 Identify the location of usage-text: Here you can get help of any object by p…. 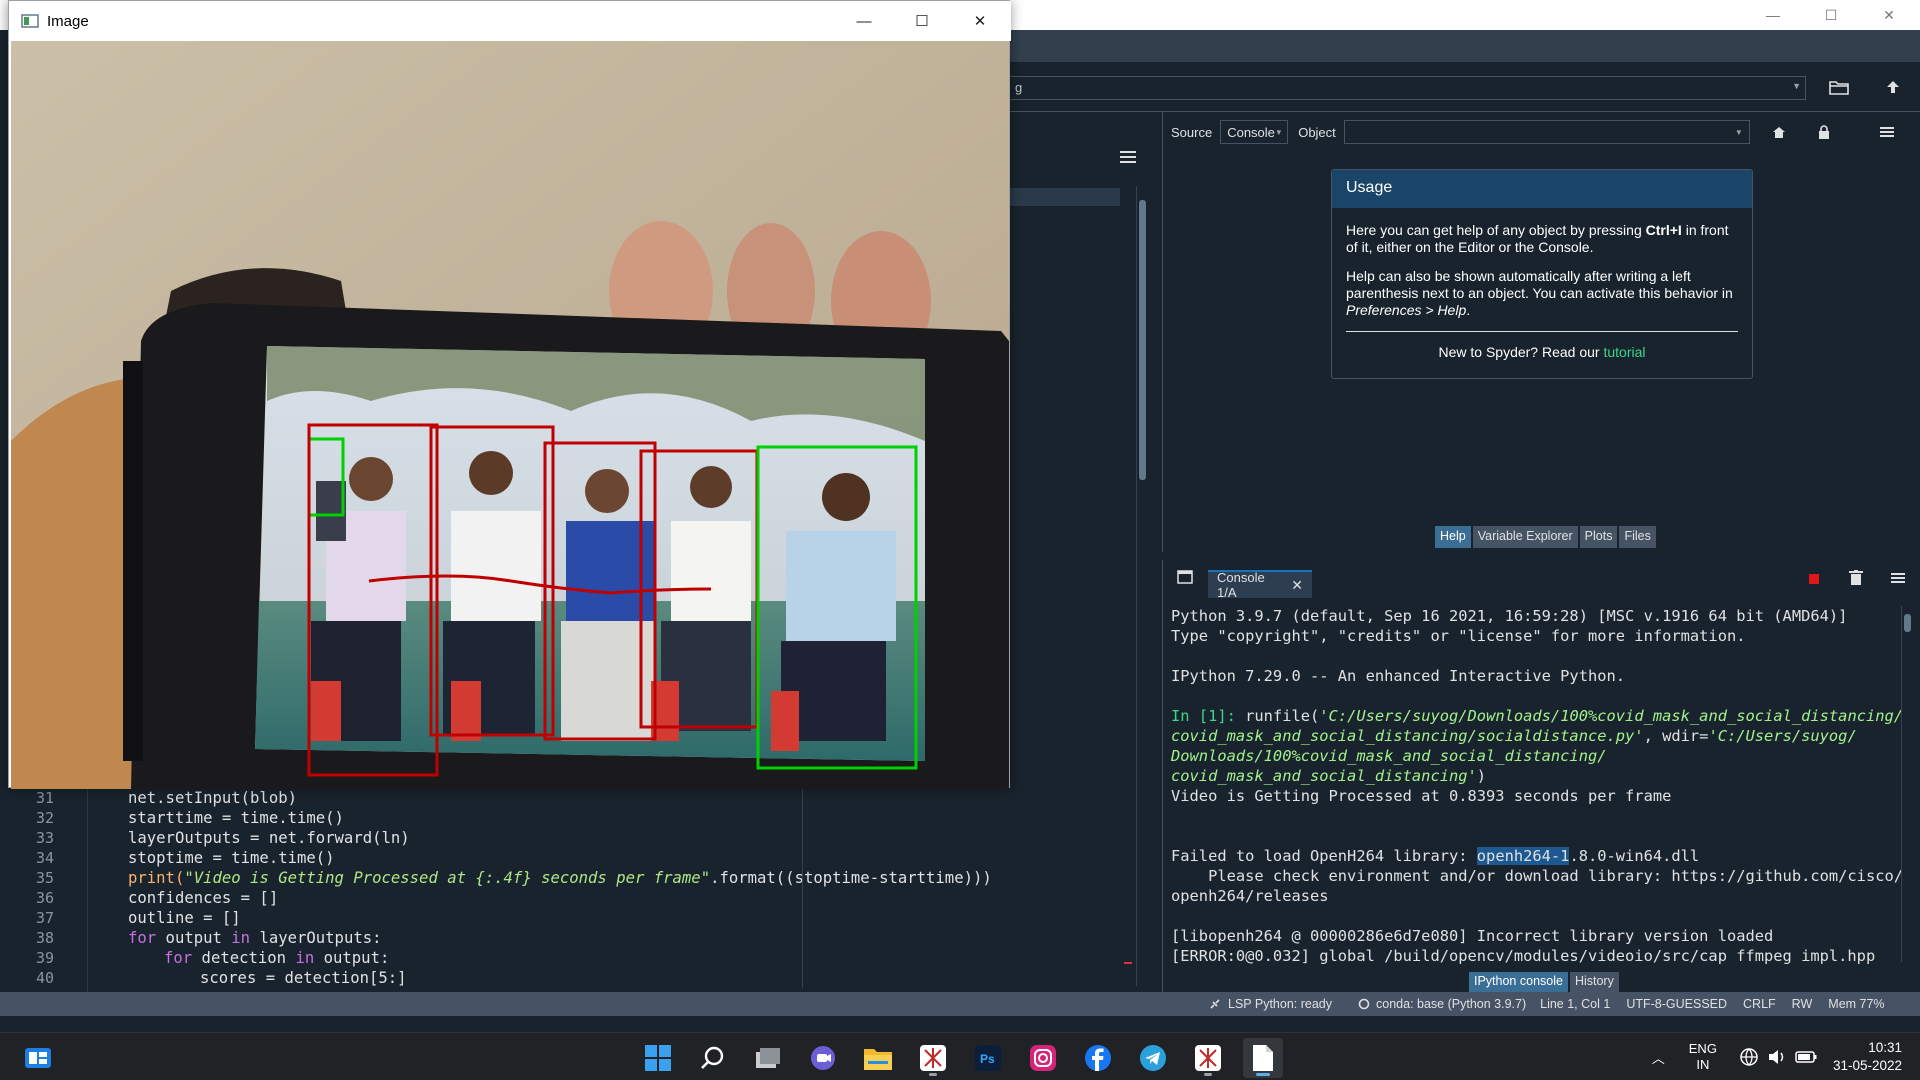
(1496, 230).